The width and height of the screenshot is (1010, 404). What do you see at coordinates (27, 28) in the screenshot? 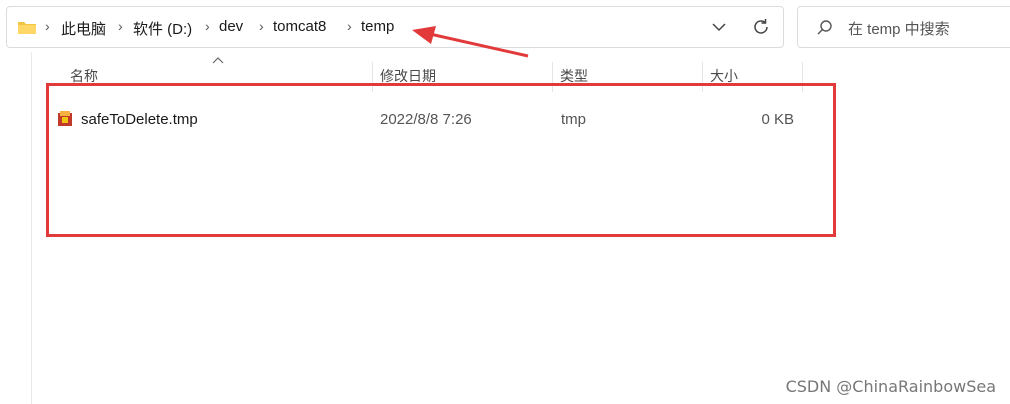
I see `folder-icon` at bounding box center [27, 28].